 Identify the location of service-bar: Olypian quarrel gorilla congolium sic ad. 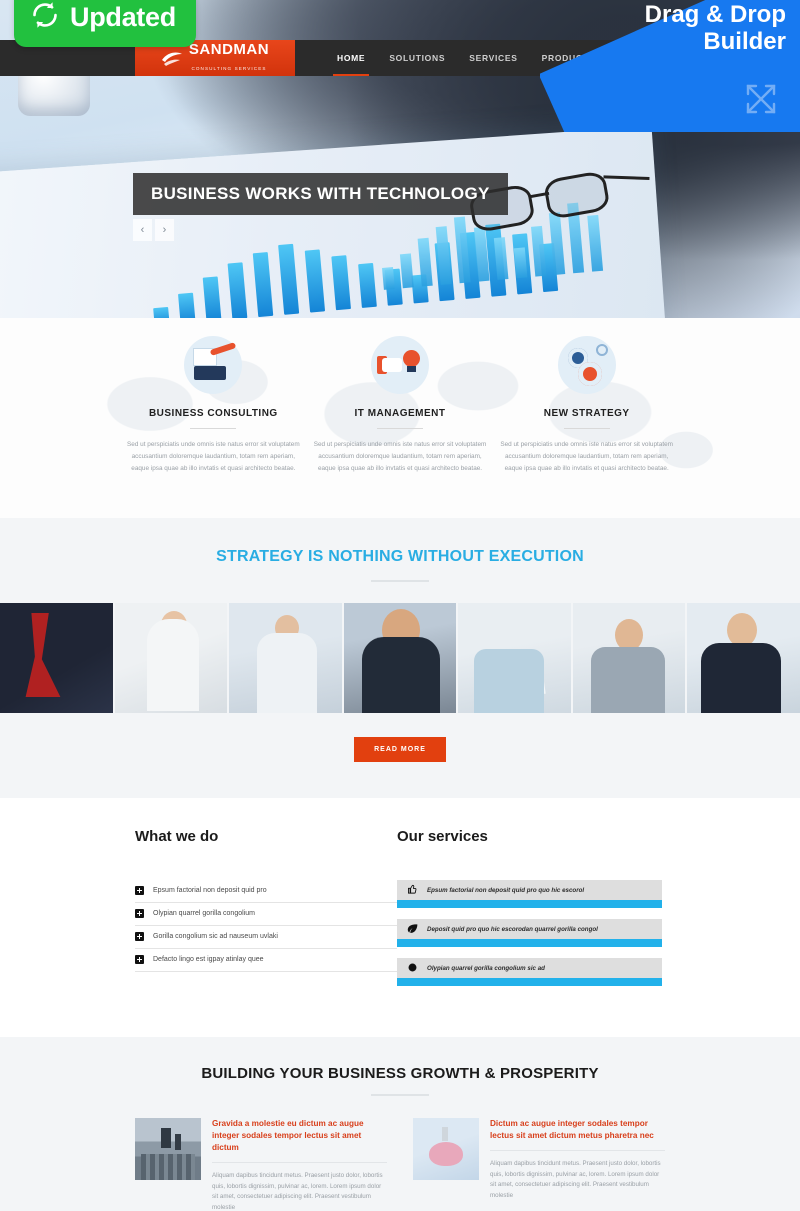
(529, 972).